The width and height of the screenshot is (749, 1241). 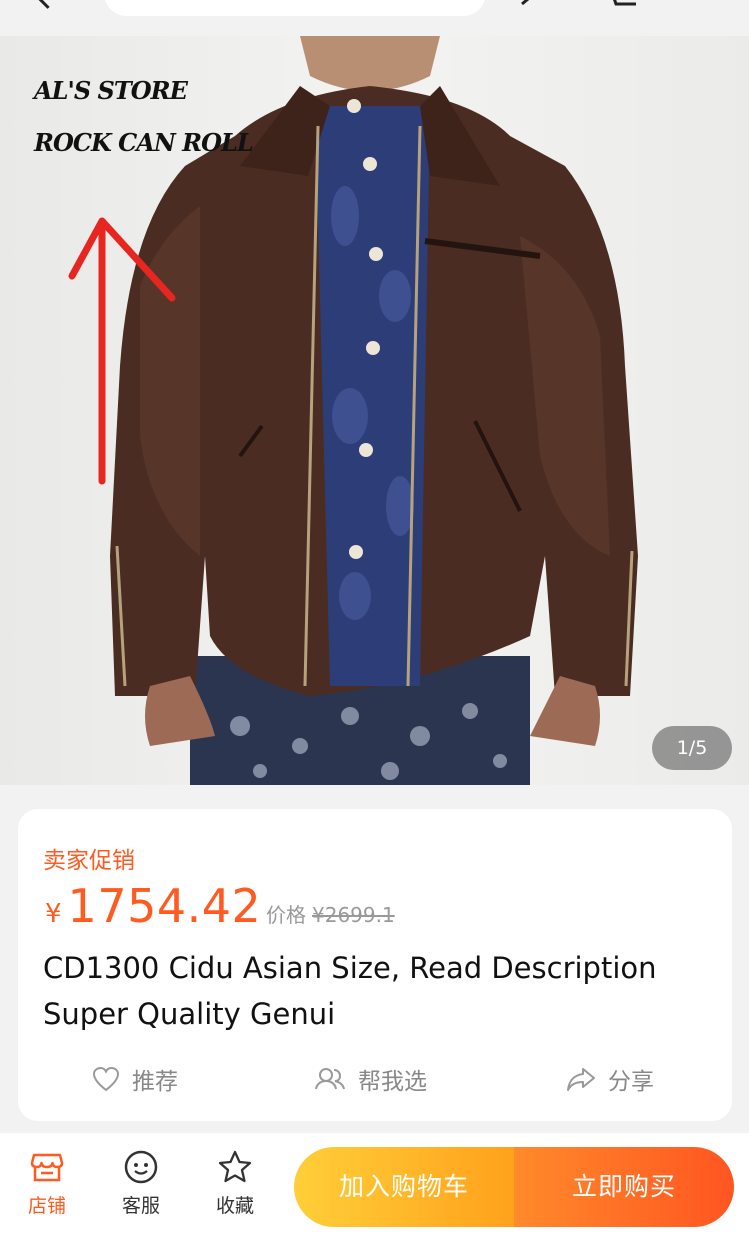 What do you see at coordinates (141, 1167) in the screenshot?
I see `customer-service-icon` at bounding box center [141, 1167].